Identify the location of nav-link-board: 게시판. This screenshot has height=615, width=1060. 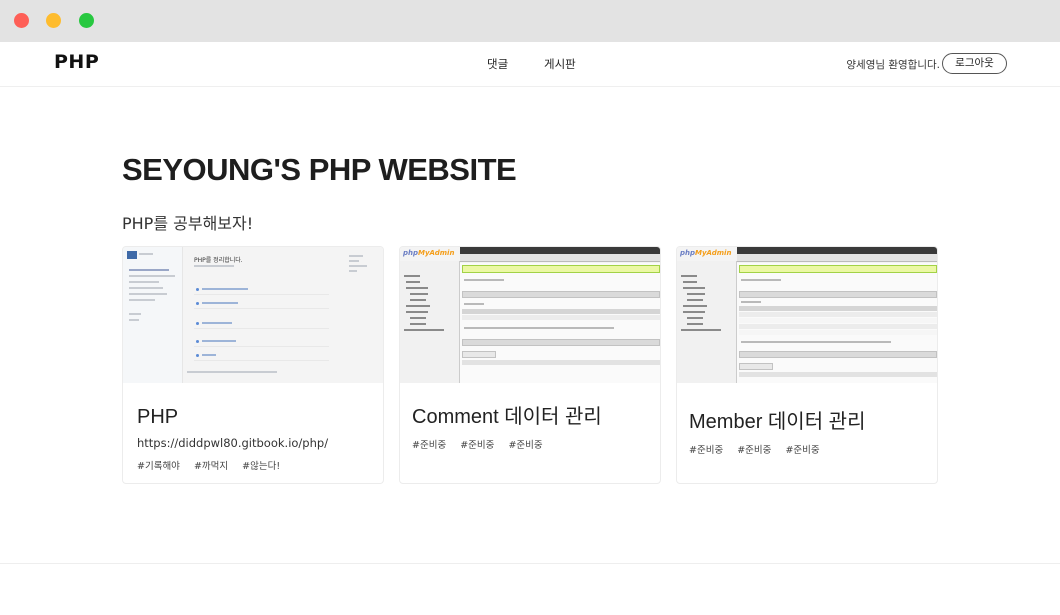
(560, 64).